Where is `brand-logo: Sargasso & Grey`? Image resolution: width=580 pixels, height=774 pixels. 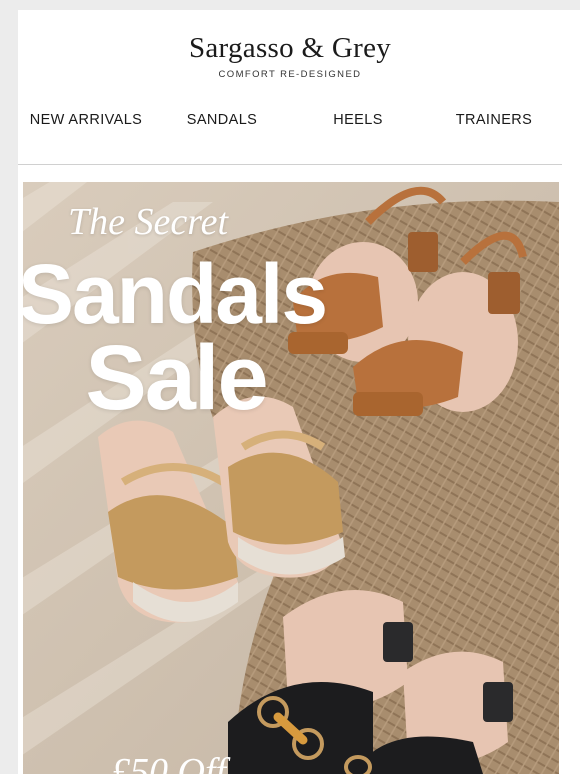 brand-logo: Sargasso & Grey is located at coordinates (290, 48).